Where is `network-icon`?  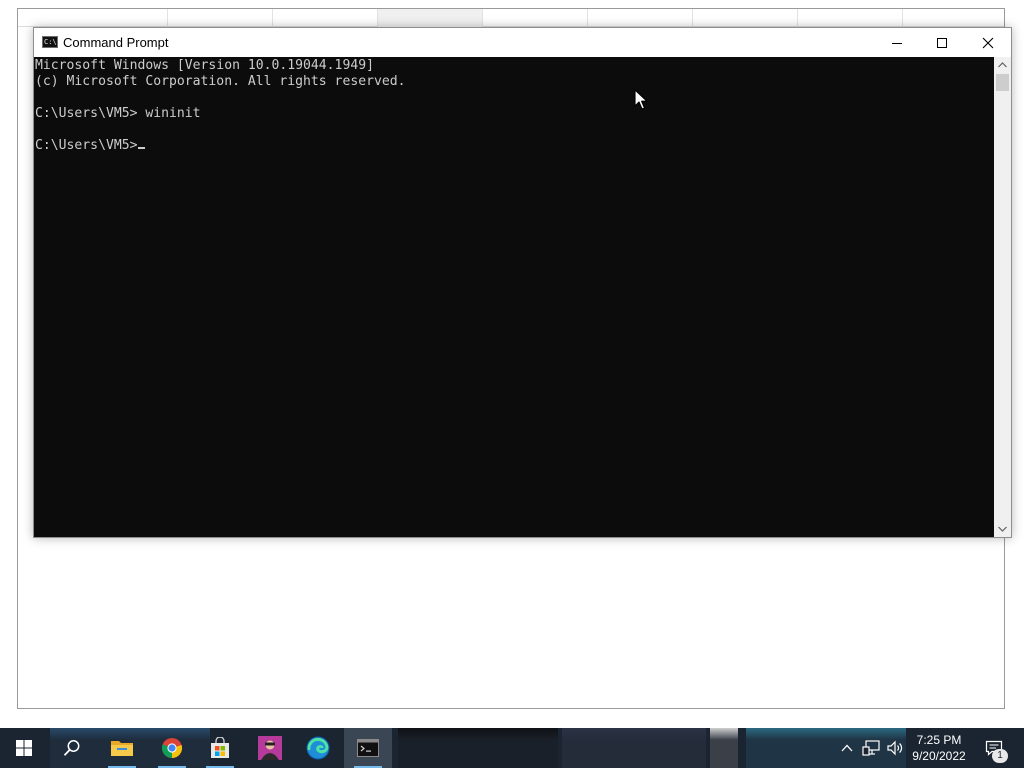 network-icon is located at coordinates (871, 748).